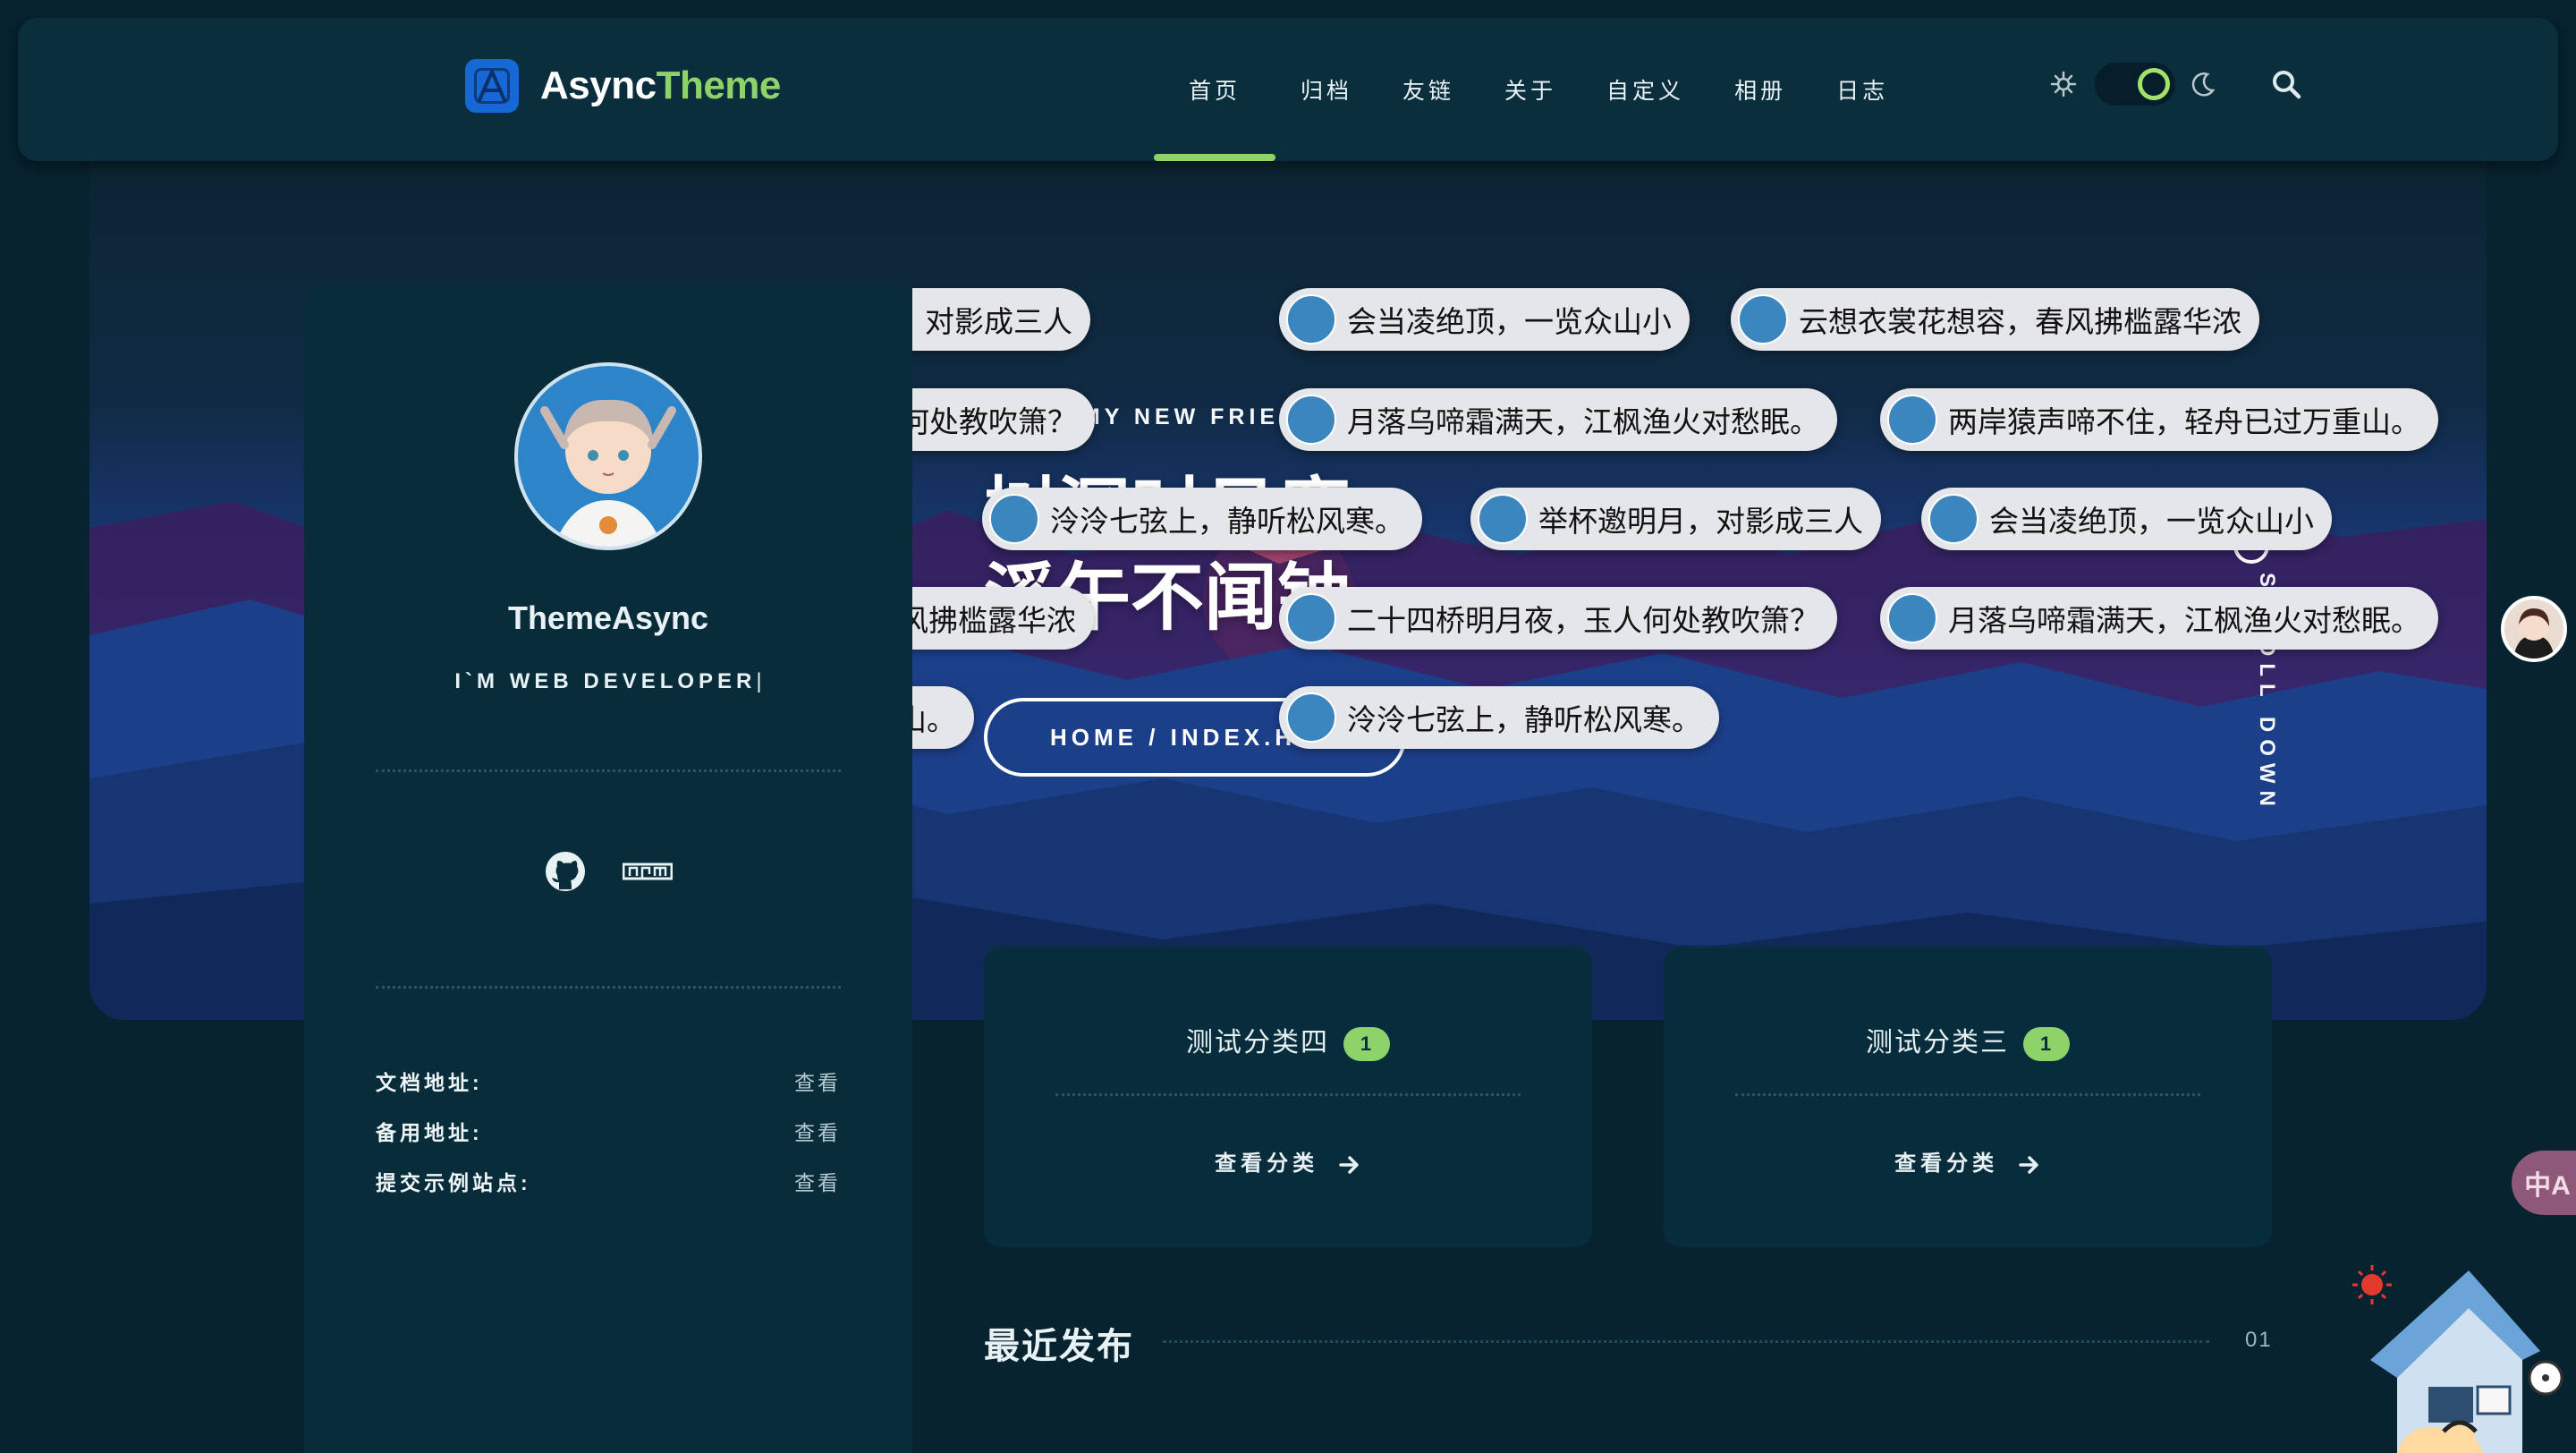 This screenshot has width=2576, height=1453. Describe the element at coordinates (608, 473) in the screenshot. I see `avatar-illustration` at that location.